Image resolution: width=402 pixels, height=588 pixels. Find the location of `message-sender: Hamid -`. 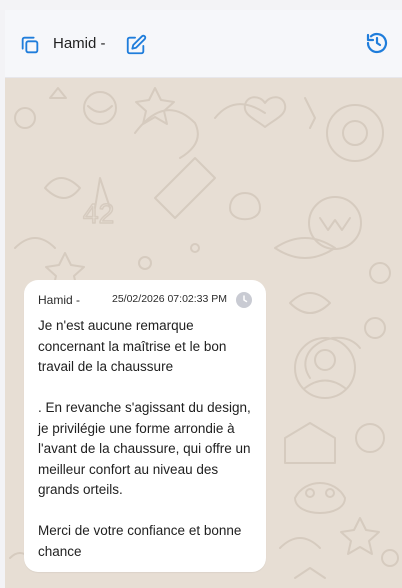

message-sender: Hamid - is located at coordinates (59, 300).